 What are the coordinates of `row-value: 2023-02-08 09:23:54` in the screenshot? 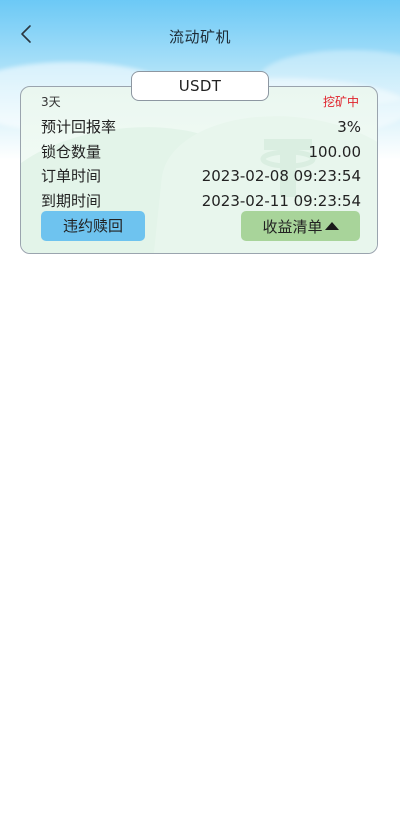 It's located at (281, 176).